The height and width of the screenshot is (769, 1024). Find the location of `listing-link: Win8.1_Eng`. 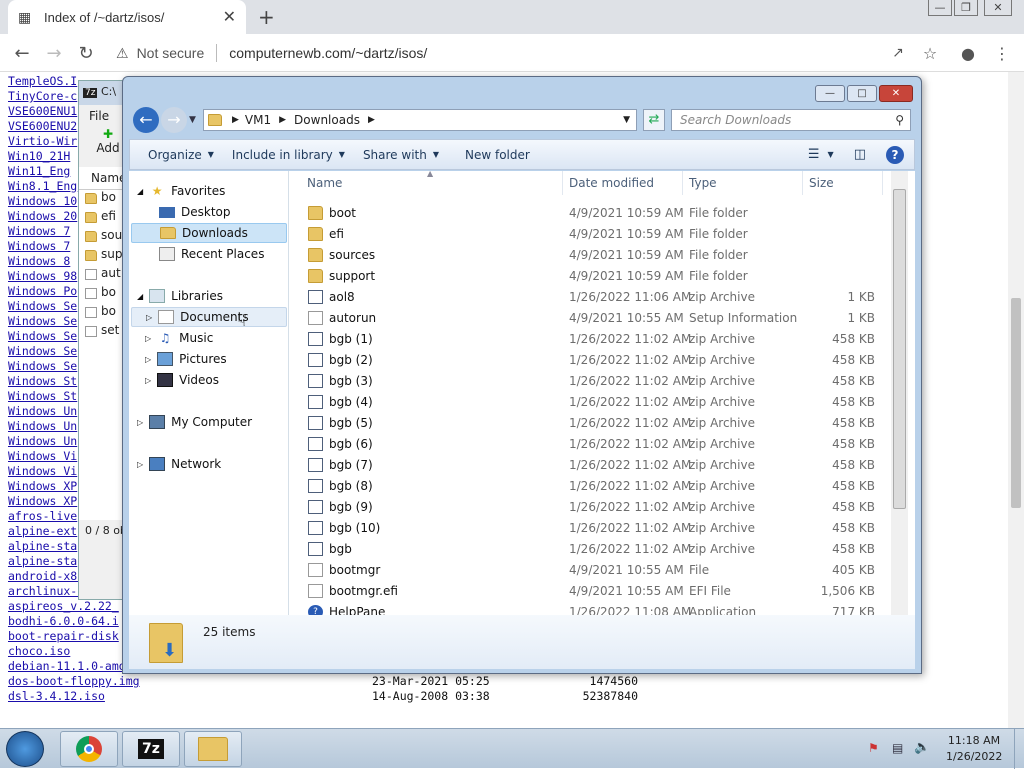

listing-link: Win8.1_Eng is located at coordinates (42, 186).